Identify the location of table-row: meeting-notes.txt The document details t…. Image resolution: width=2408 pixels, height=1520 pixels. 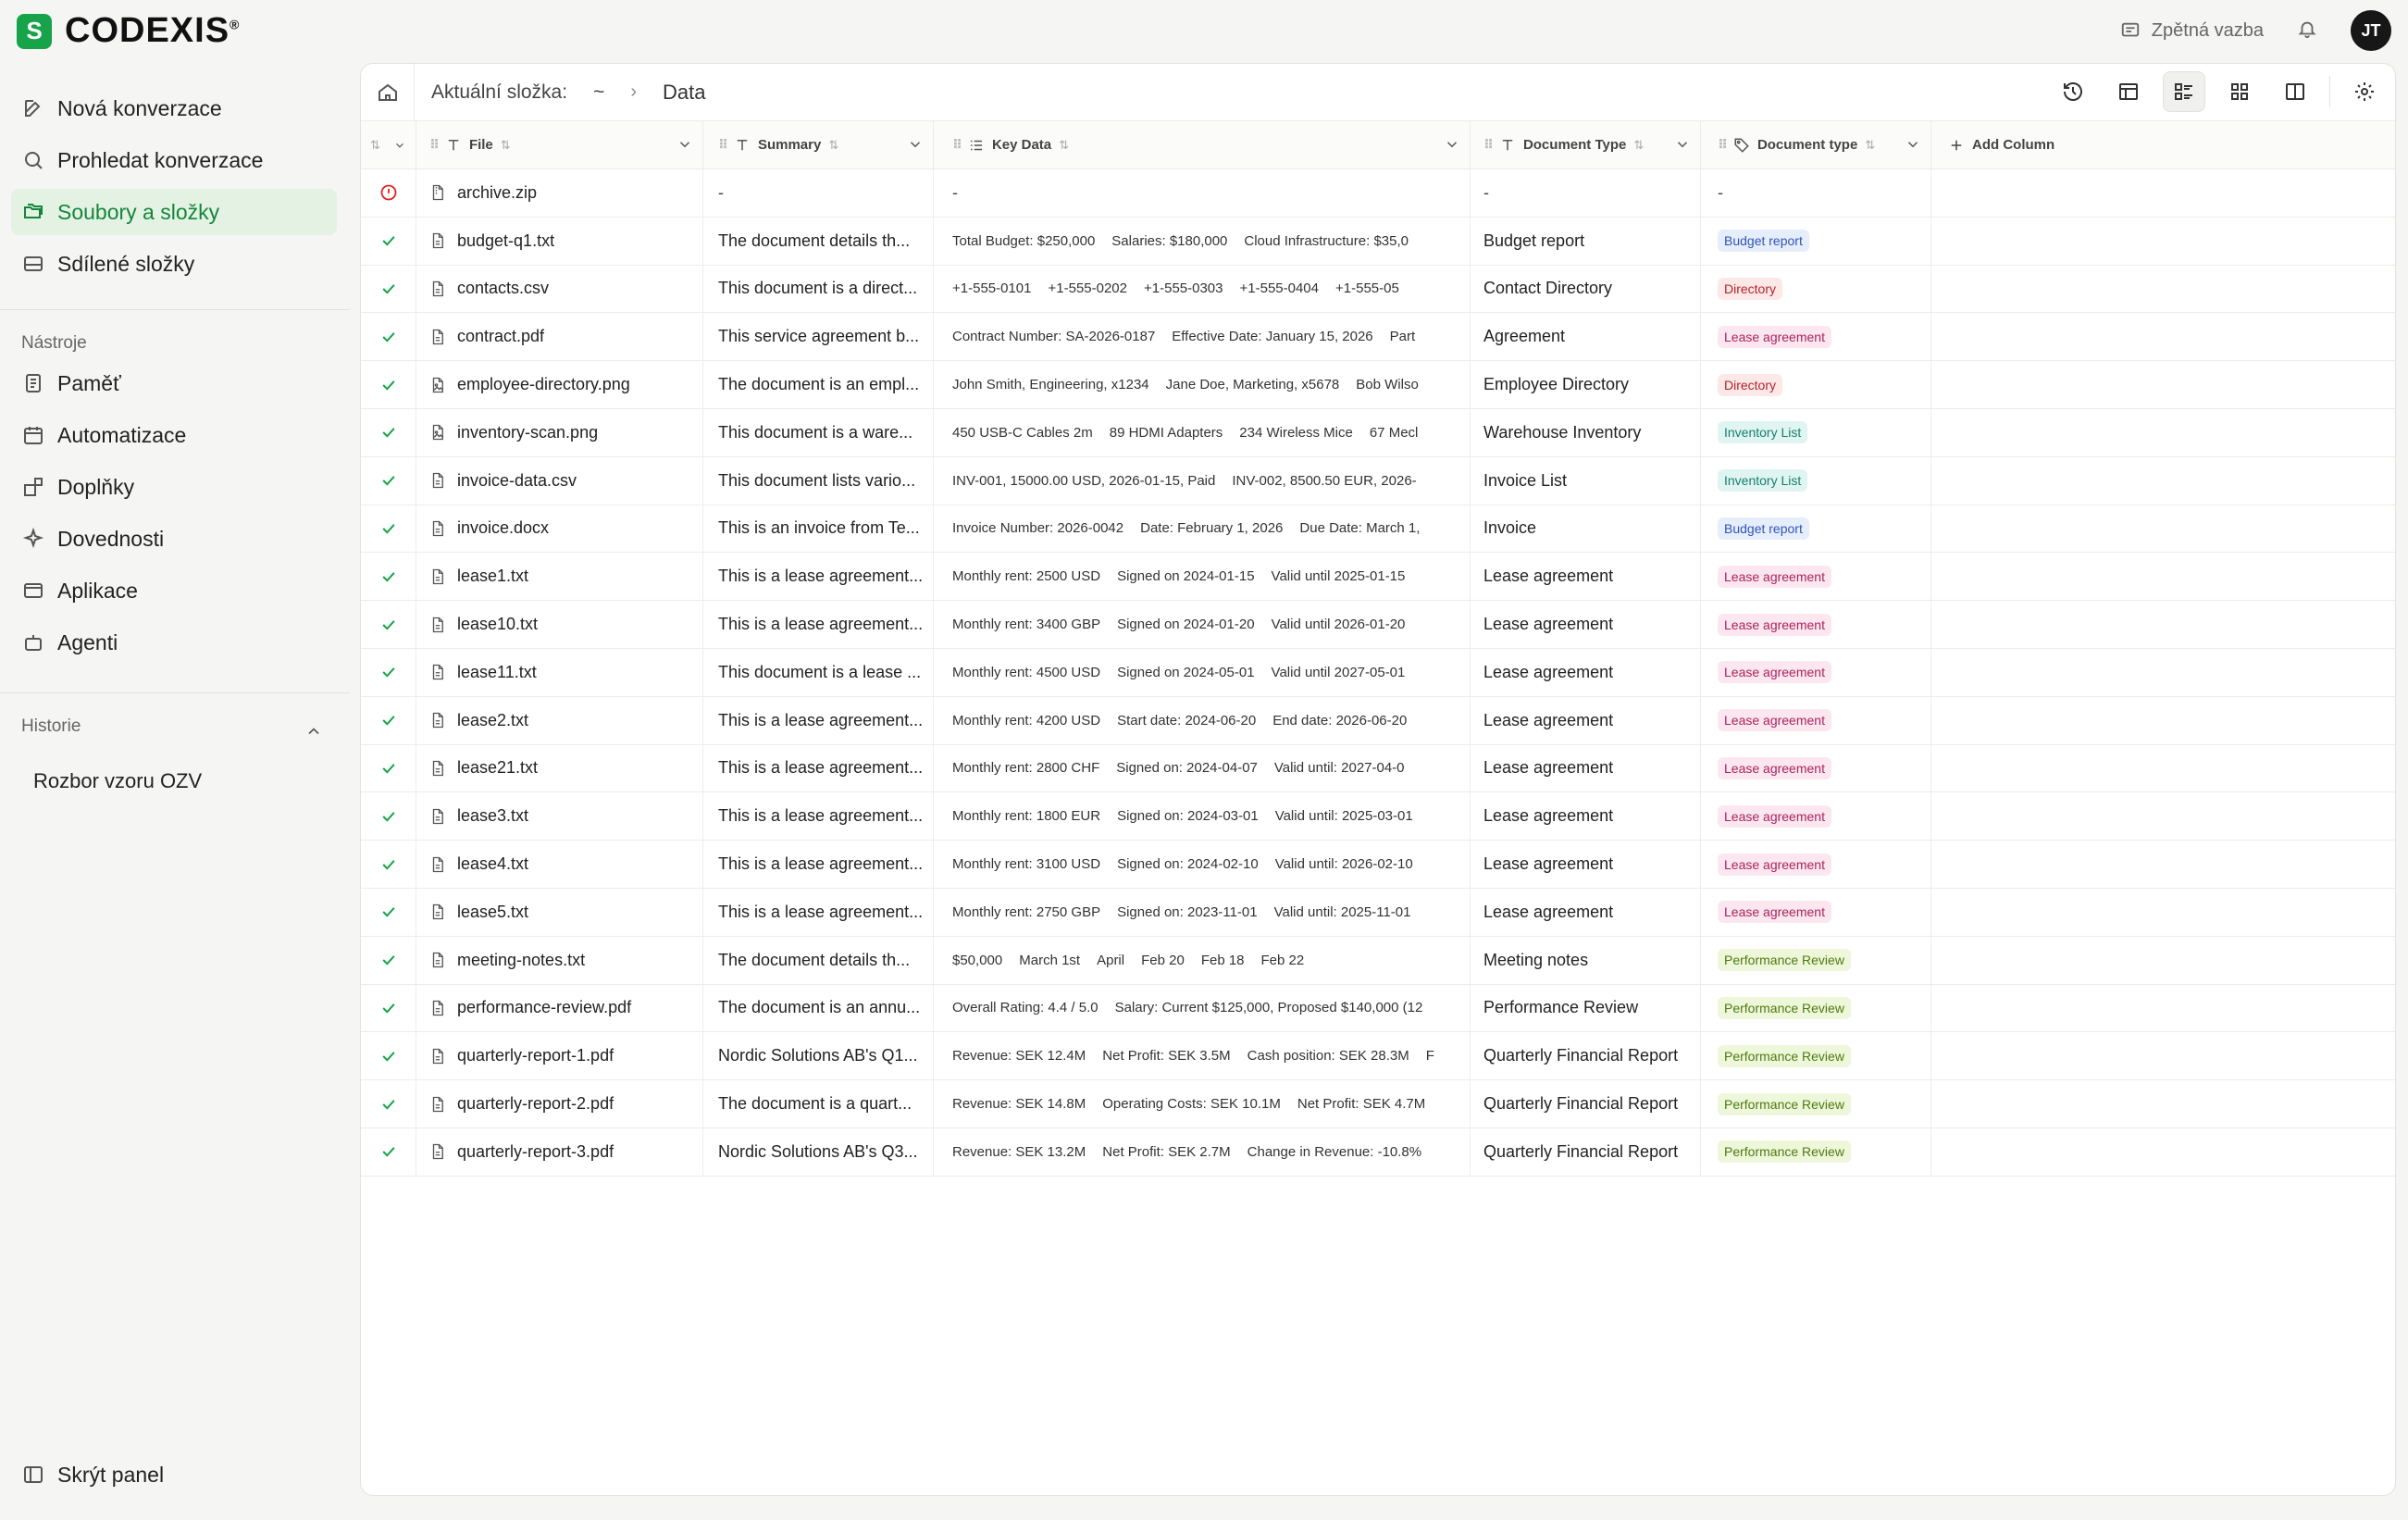
(1378, 960).